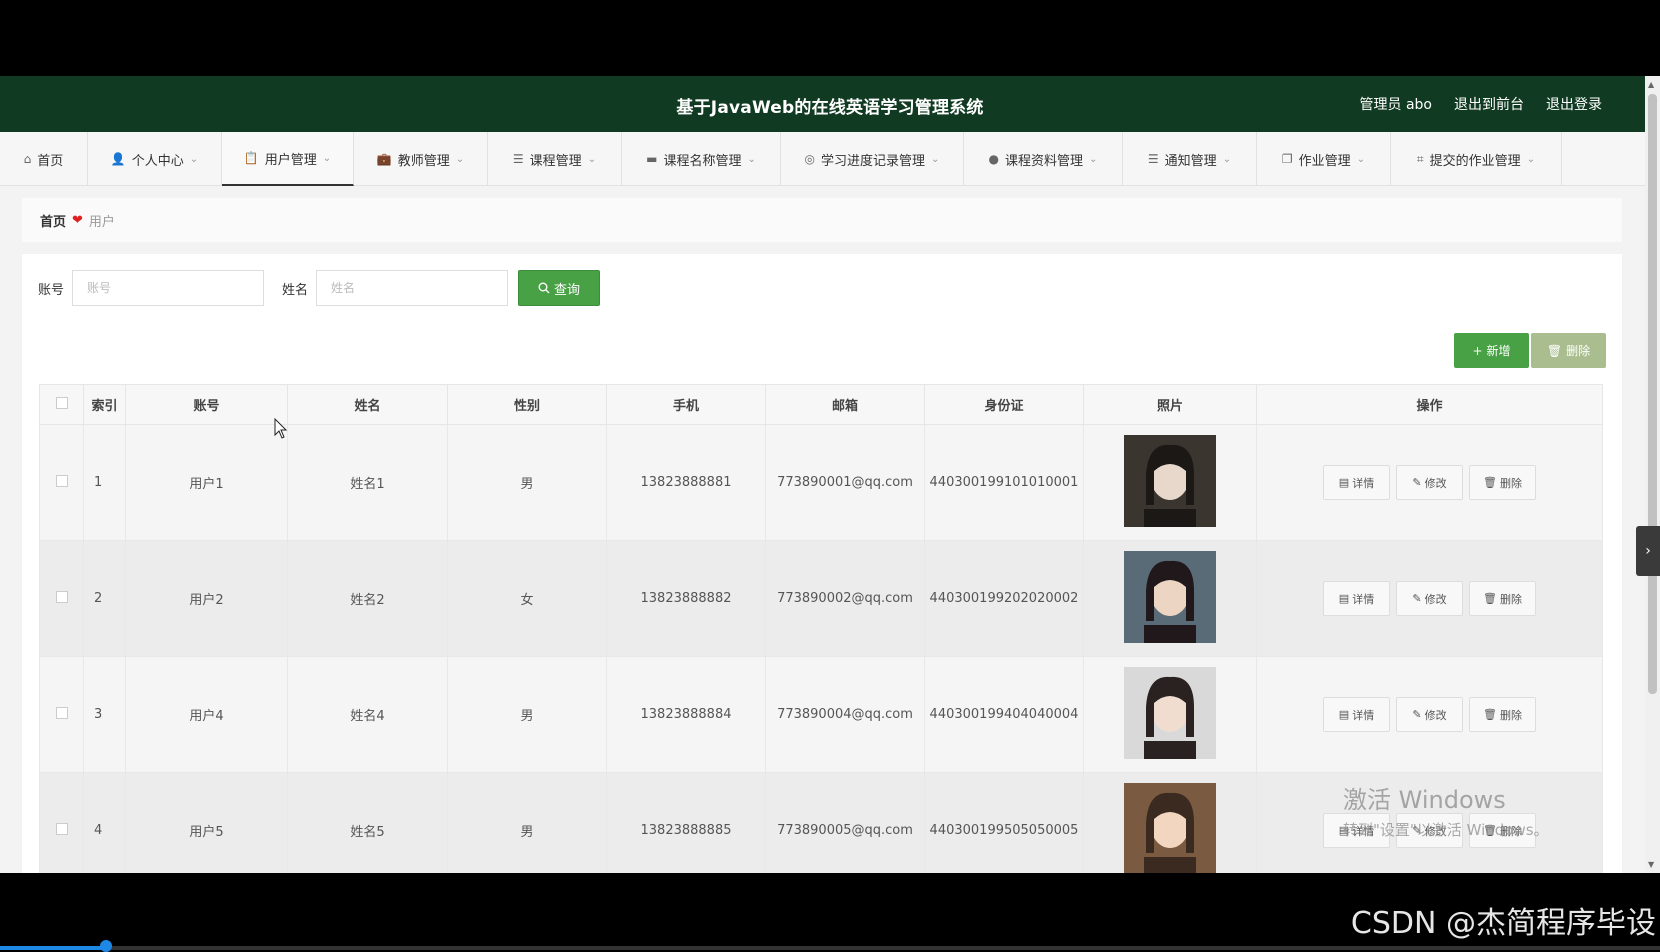  I want to click on nav-item-0: ⌂ 首页, so click(44, 159).